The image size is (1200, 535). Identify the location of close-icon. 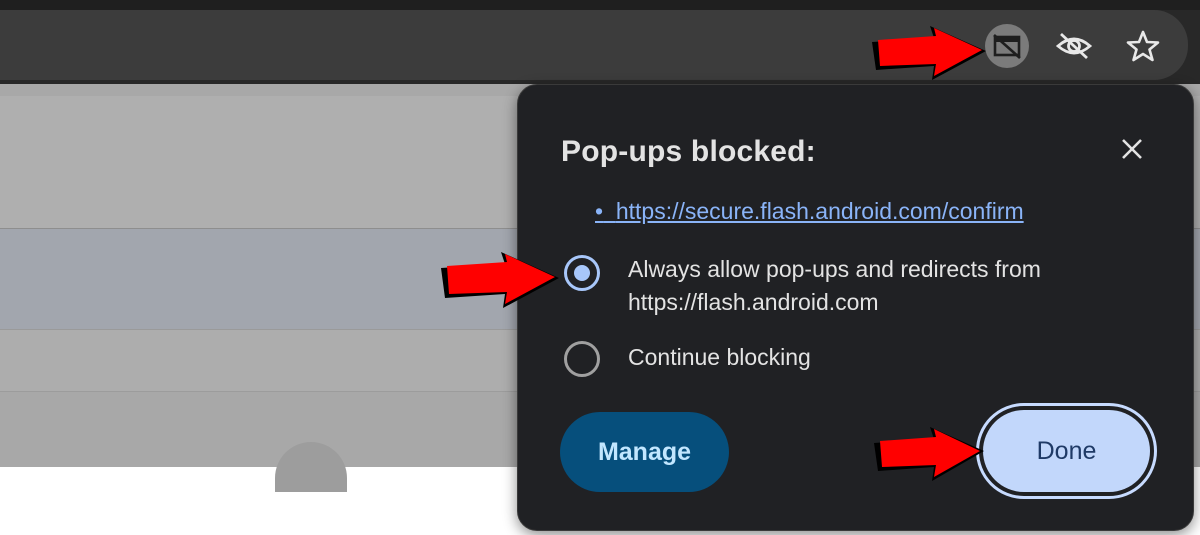
(1132, 149).